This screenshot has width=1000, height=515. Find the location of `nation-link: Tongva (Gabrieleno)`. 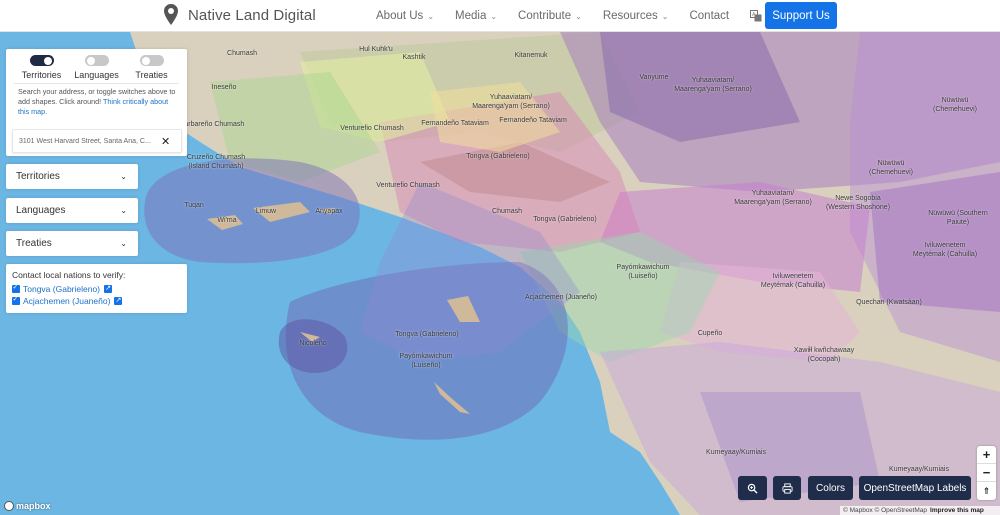

nation-link: Tongva (Gabrieleno) is located at coordinates (61, 289).